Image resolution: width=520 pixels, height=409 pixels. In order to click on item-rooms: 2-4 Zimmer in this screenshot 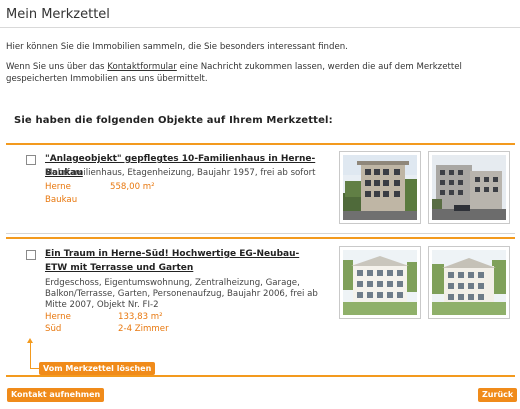, I will do `click(143, 329)`.